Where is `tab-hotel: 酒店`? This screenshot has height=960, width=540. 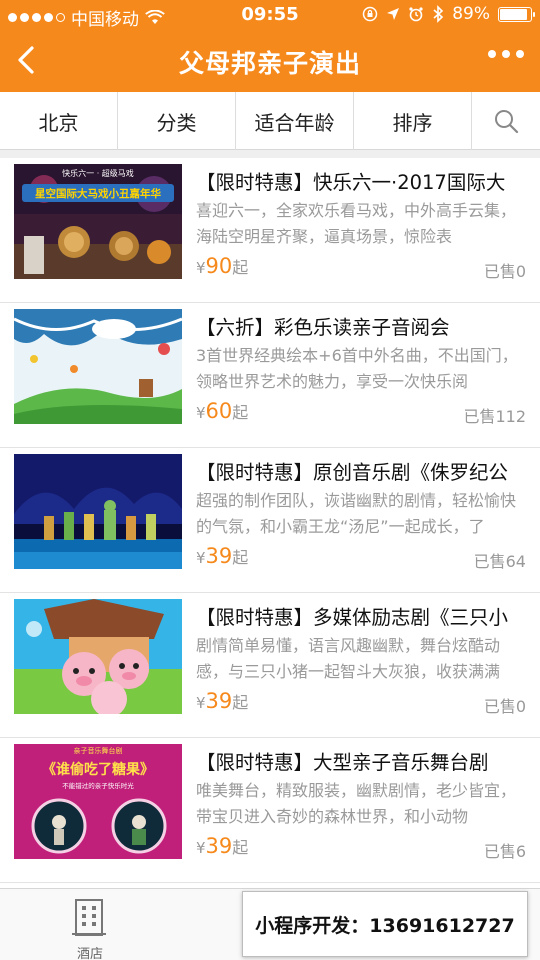 tab-hotel: 酒店 is located at coordinates (90, 928).